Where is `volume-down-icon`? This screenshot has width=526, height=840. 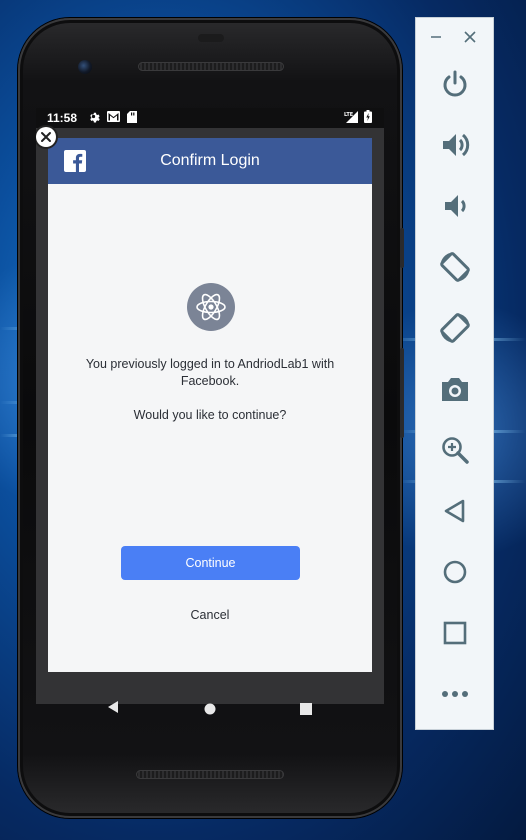
volume-down-icon is located at coordinates (455, 206).